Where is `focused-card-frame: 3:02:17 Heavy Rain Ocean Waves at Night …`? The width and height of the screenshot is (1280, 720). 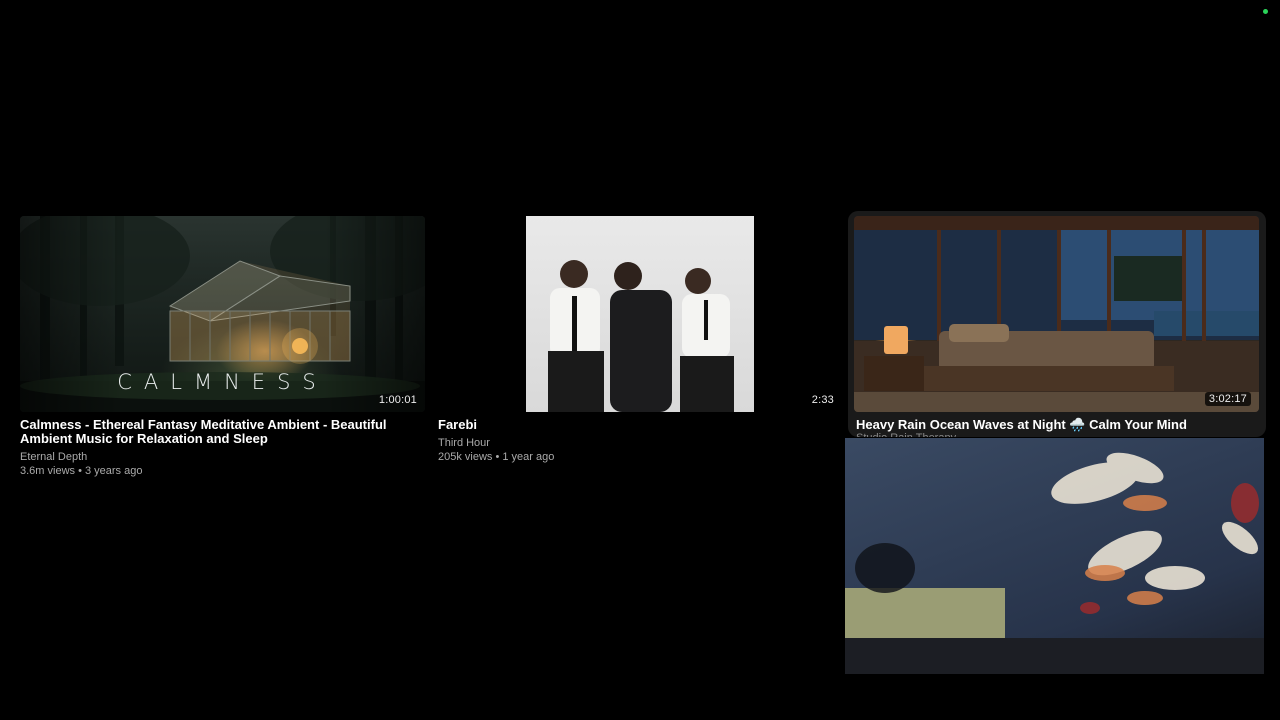
focused-card-frame: 3:02:17 Heavy Rain Ocean Waves at Night … is located at coordinates (1057, 324).